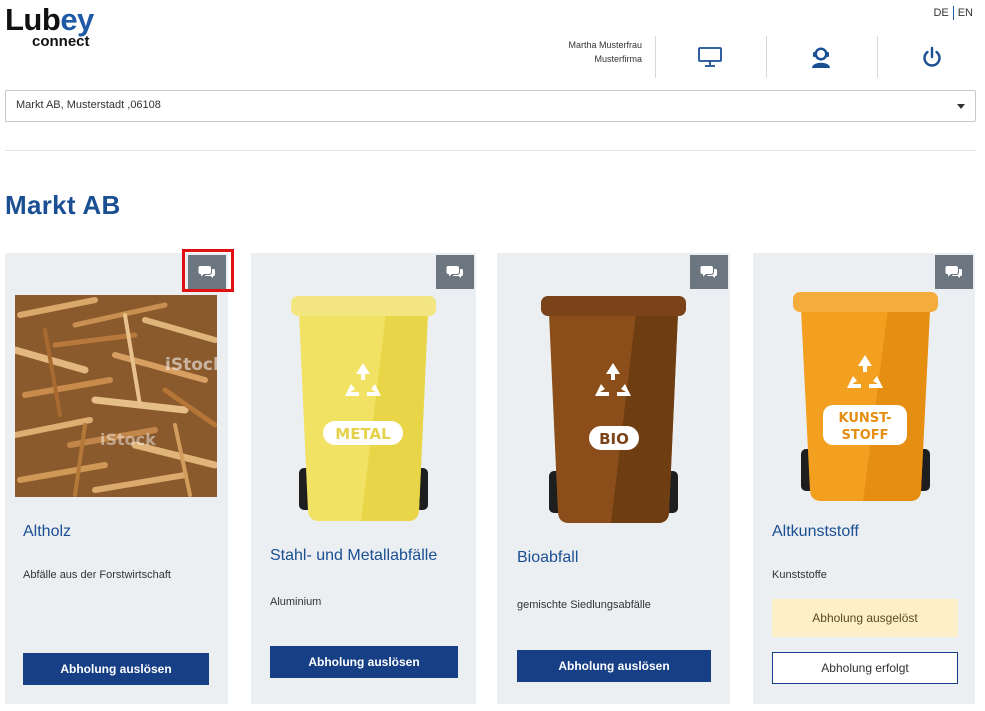 The image size is (985, 711). What do you see at coordinates (354, 555) in the screenshot?
I see `card-title: Stahl- und Metallabfälle` at bounding box center [354, 555].